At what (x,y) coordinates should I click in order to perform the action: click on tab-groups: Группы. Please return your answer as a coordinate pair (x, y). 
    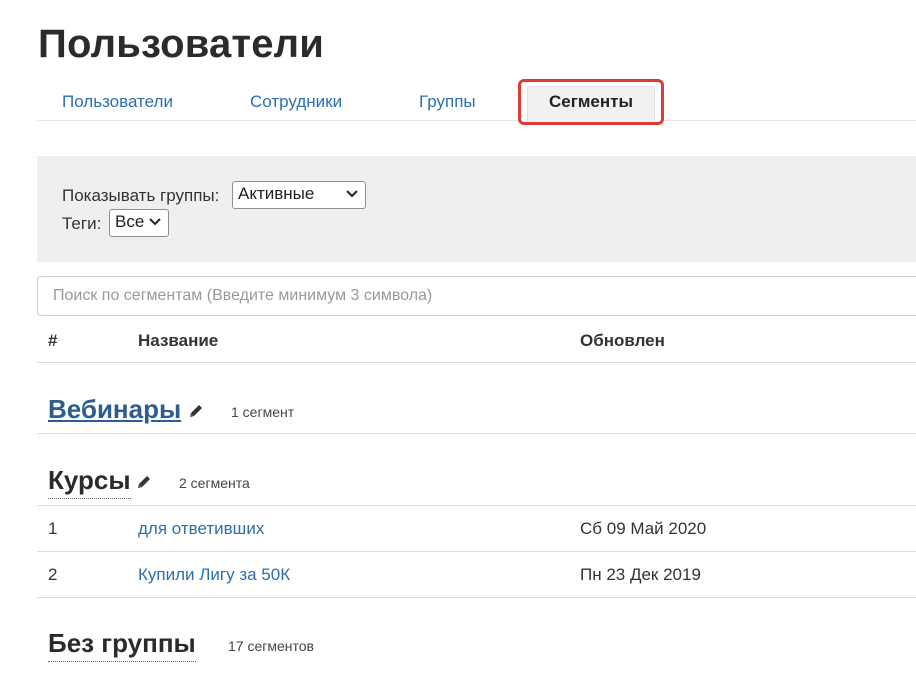
    Looking at the image, I should click on (447, 102).